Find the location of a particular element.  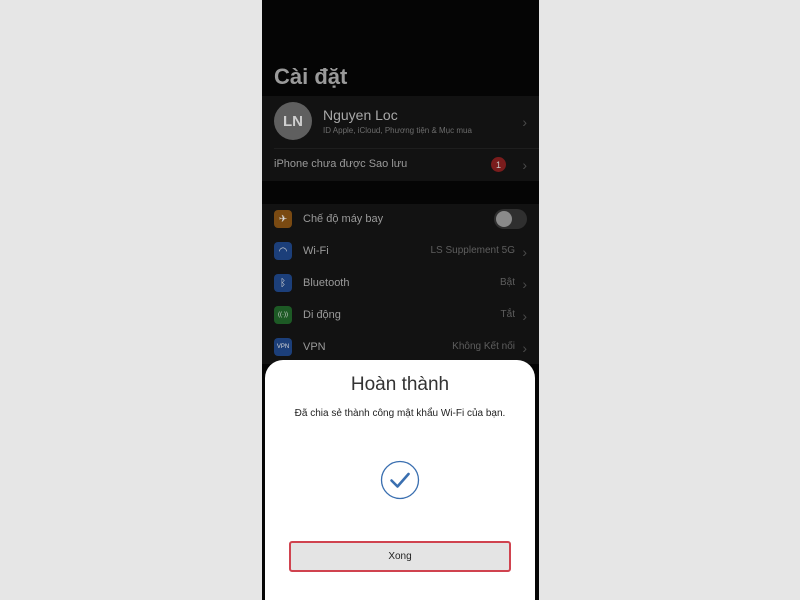

profile-name: Nguyen Loc is located at coordinates (360, 115).